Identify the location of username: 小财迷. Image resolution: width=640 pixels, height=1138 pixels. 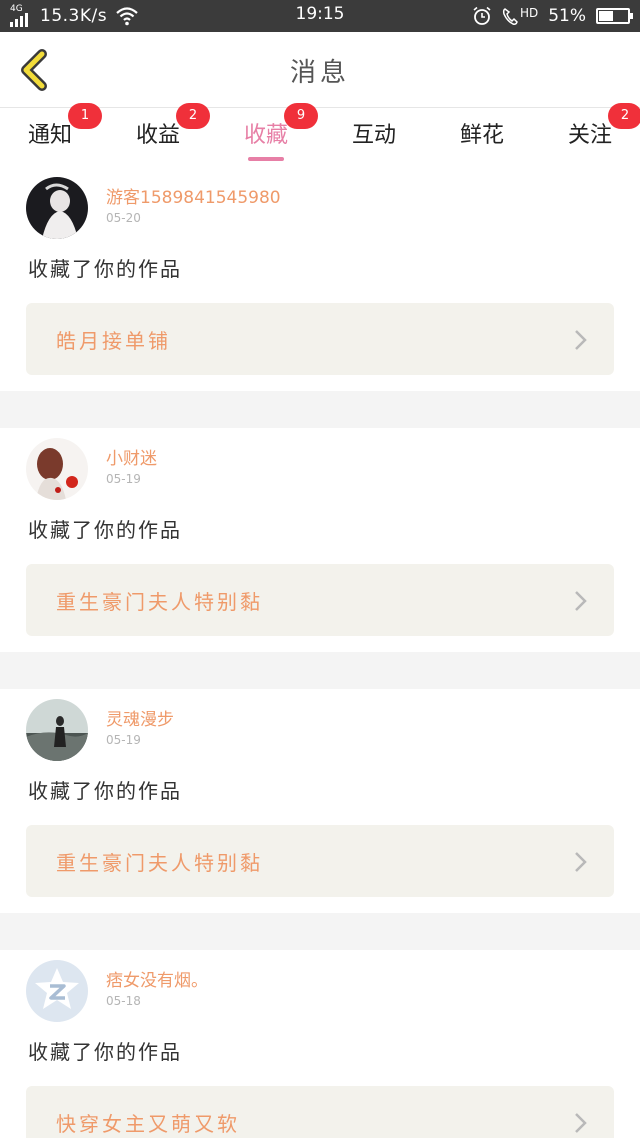
(131, 456).